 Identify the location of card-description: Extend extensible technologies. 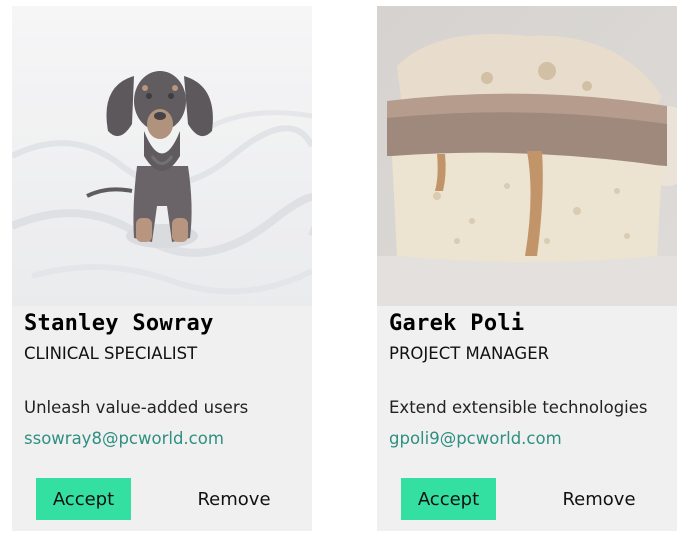
(518, 407).